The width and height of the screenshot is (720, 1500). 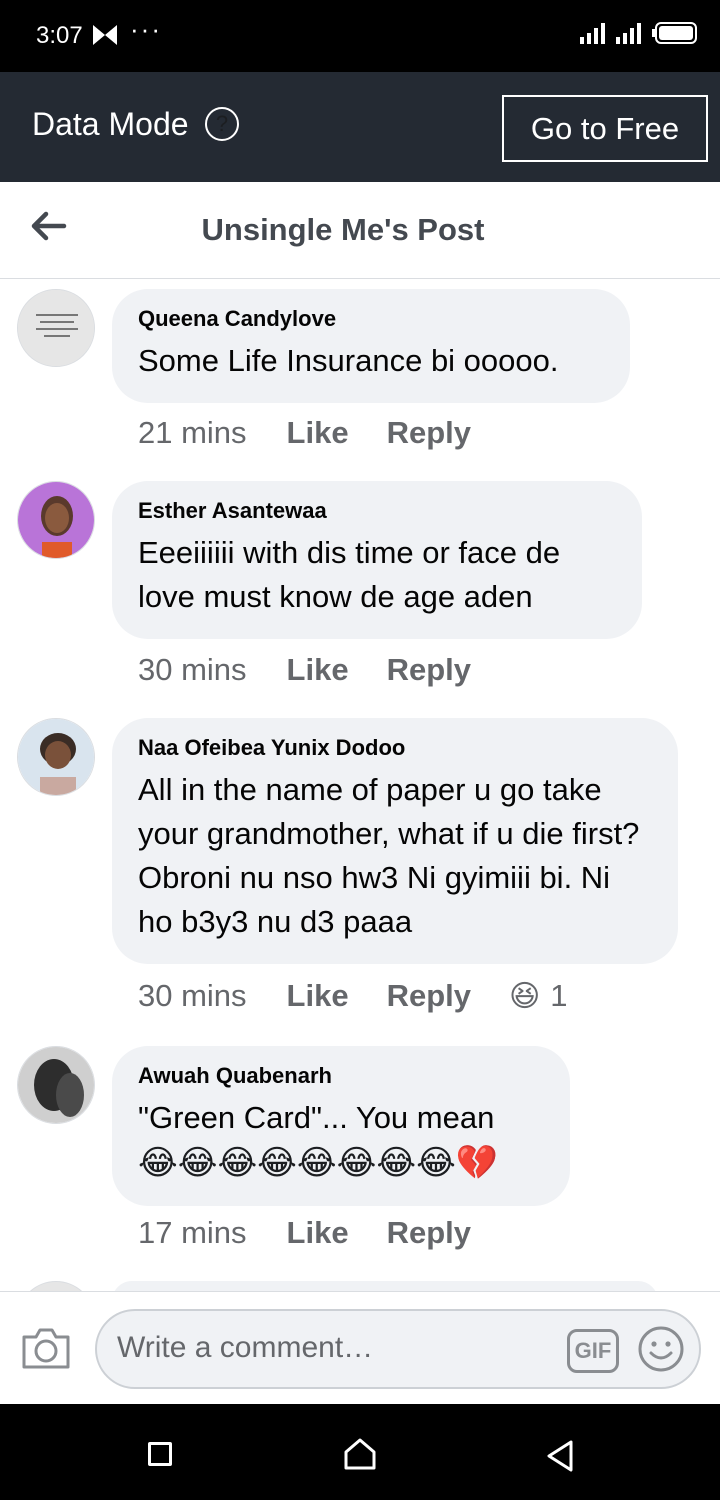 I want to click on comment-actions: 30 mins Like Reply, so click(x=323, y=670).